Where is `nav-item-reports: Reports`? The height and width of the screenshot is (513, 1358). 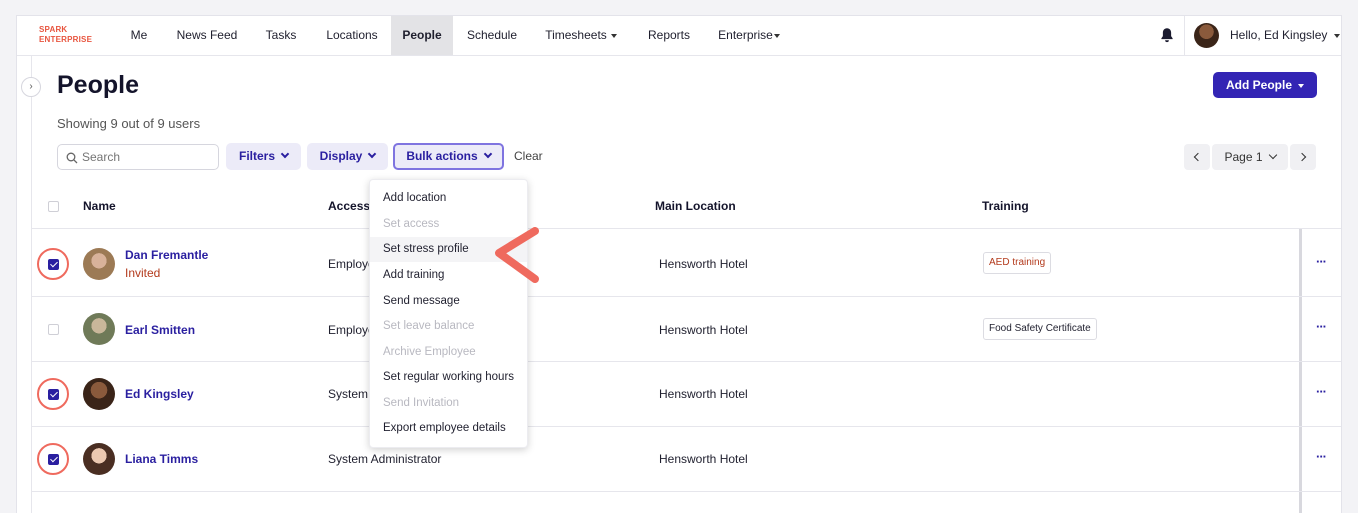
nav-item-reports: Reports is located at coordinates (669, 35).